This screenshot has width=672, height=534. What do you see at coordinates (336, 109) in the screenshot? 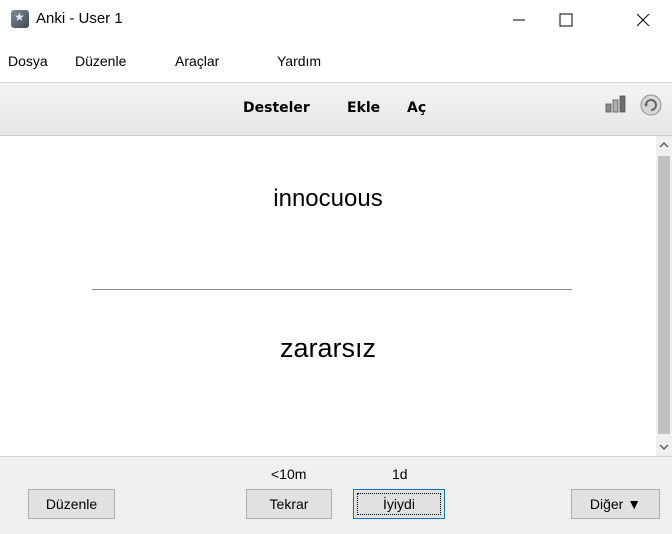
I see `main-toolbar: Desteler Ekle Aç` at bounding box center [336, 109].